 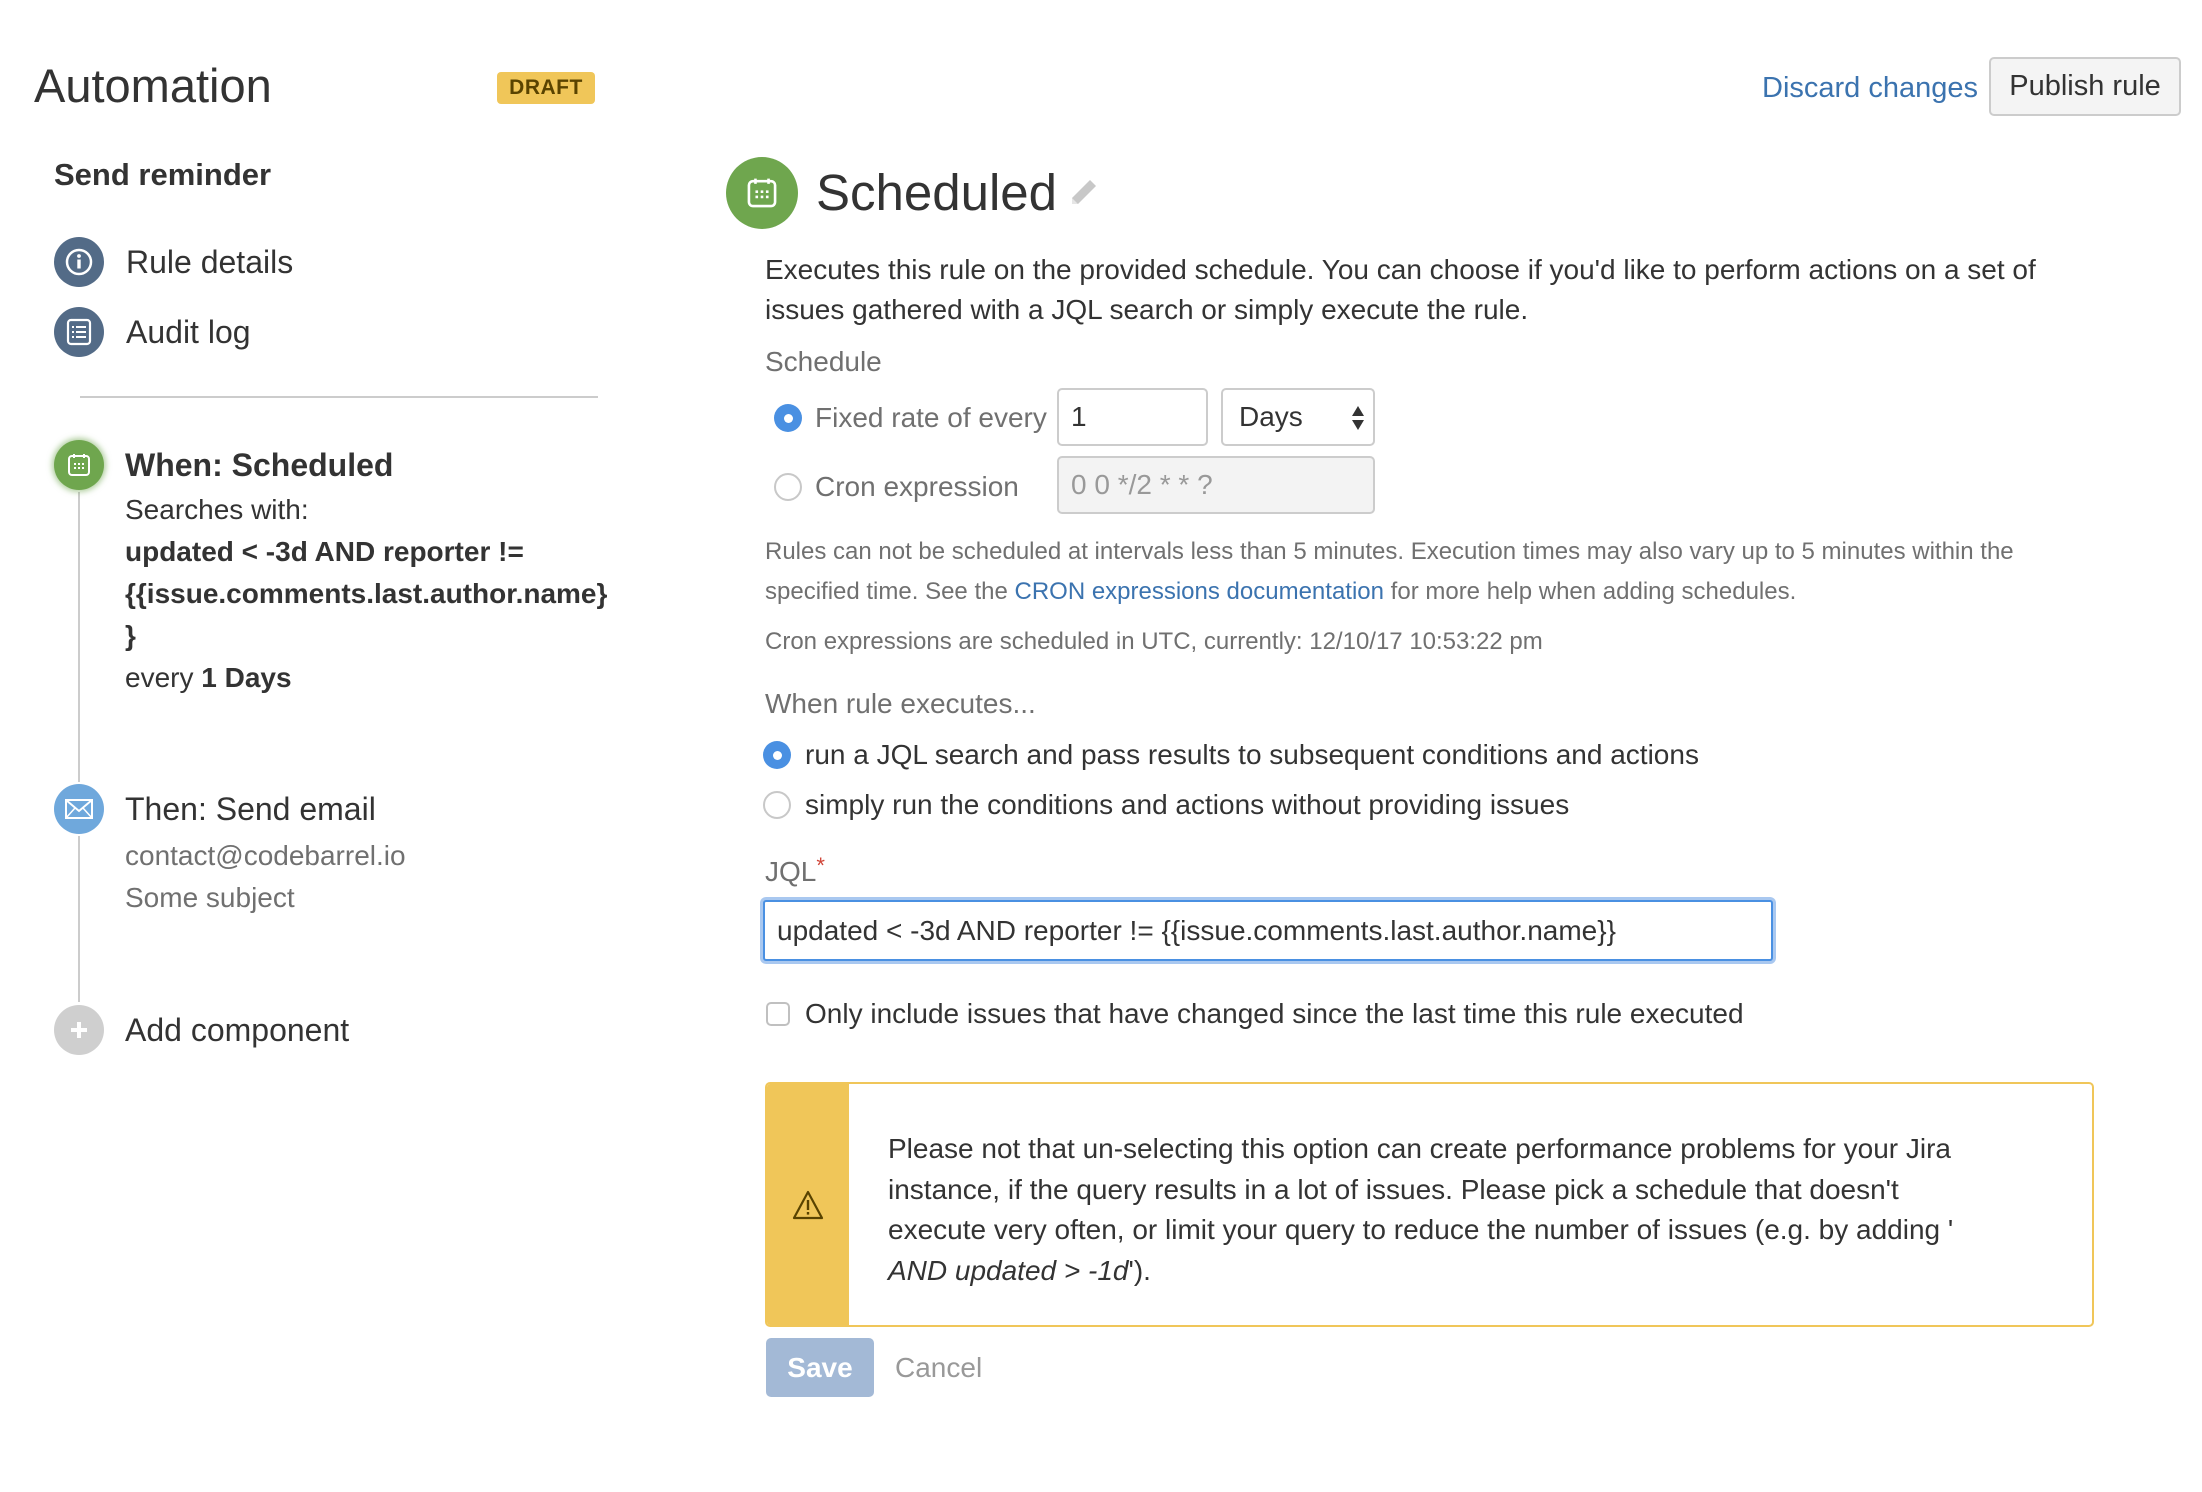 What do you see at coordinates (1132, 417) in the screenshot?
I see `fixed-rate-value-input: 1` at bounding box center [1132, 417].